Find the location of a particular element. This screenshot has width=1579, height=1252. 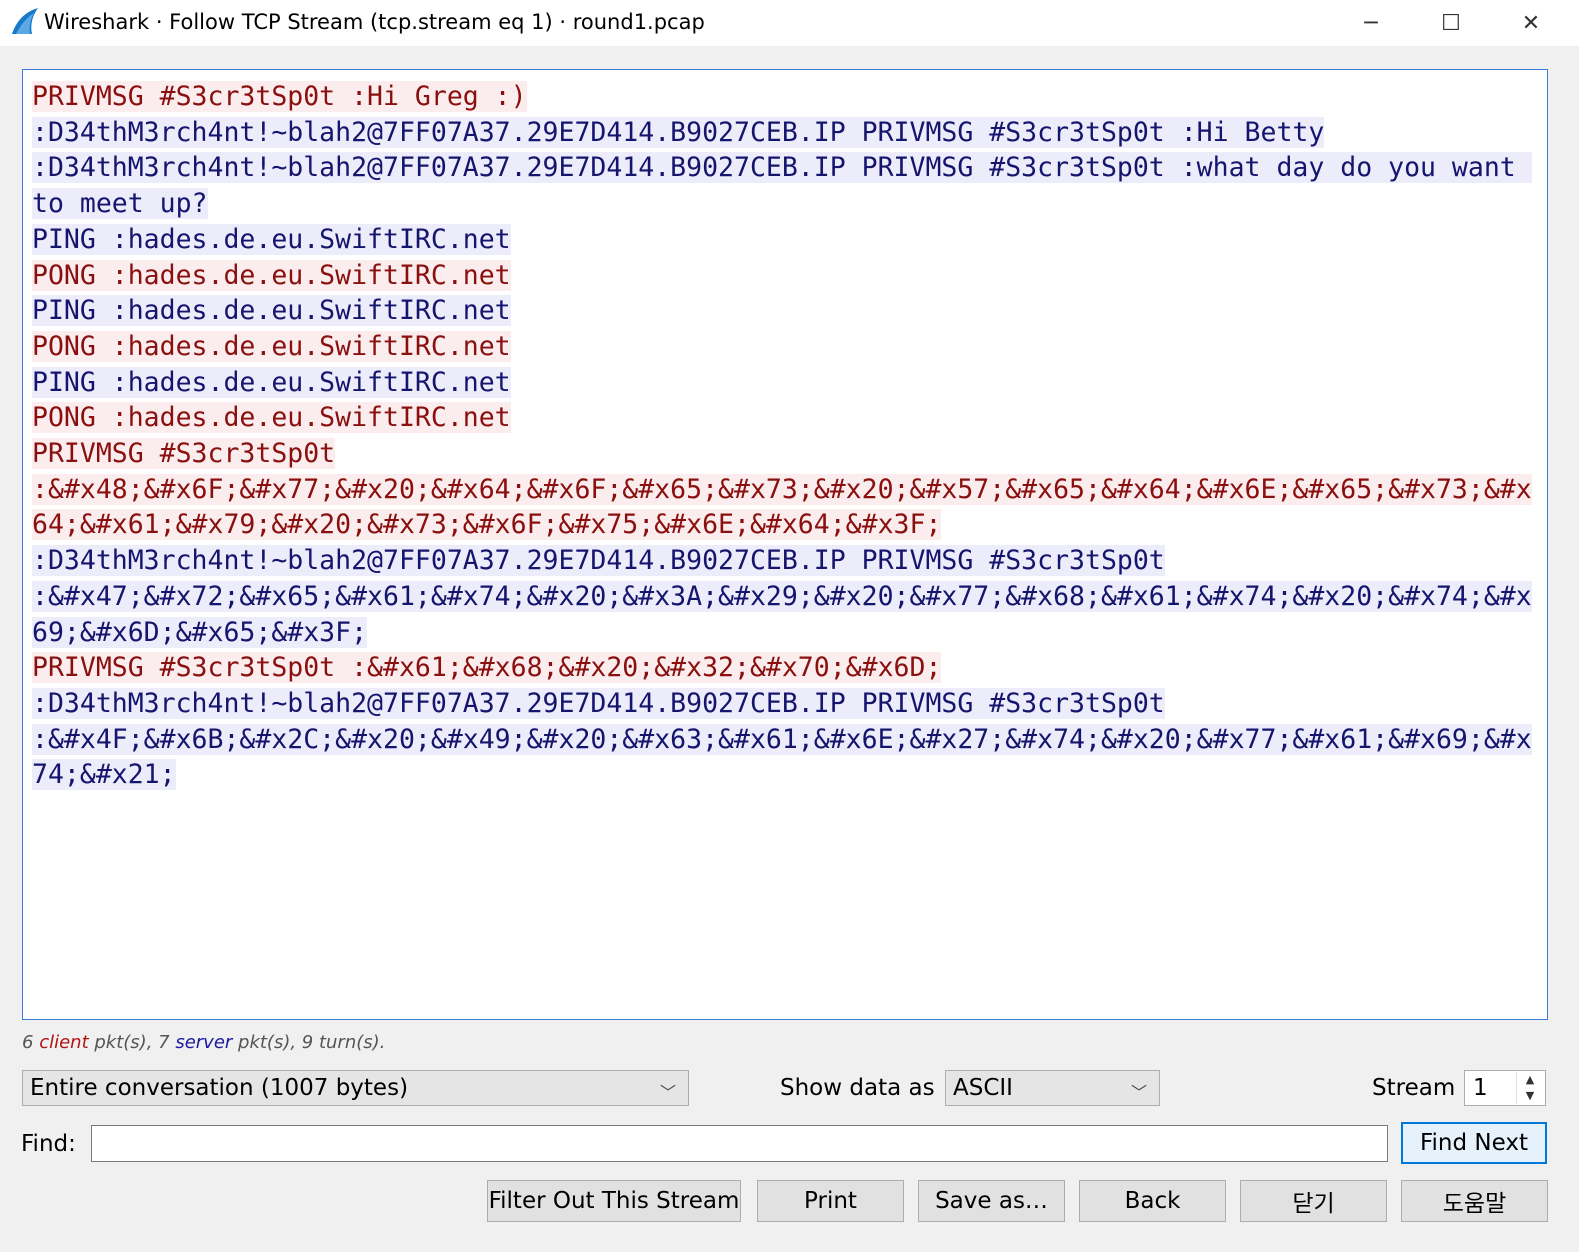

minimize-icon: ─ is located at coordinates (1371, 23).